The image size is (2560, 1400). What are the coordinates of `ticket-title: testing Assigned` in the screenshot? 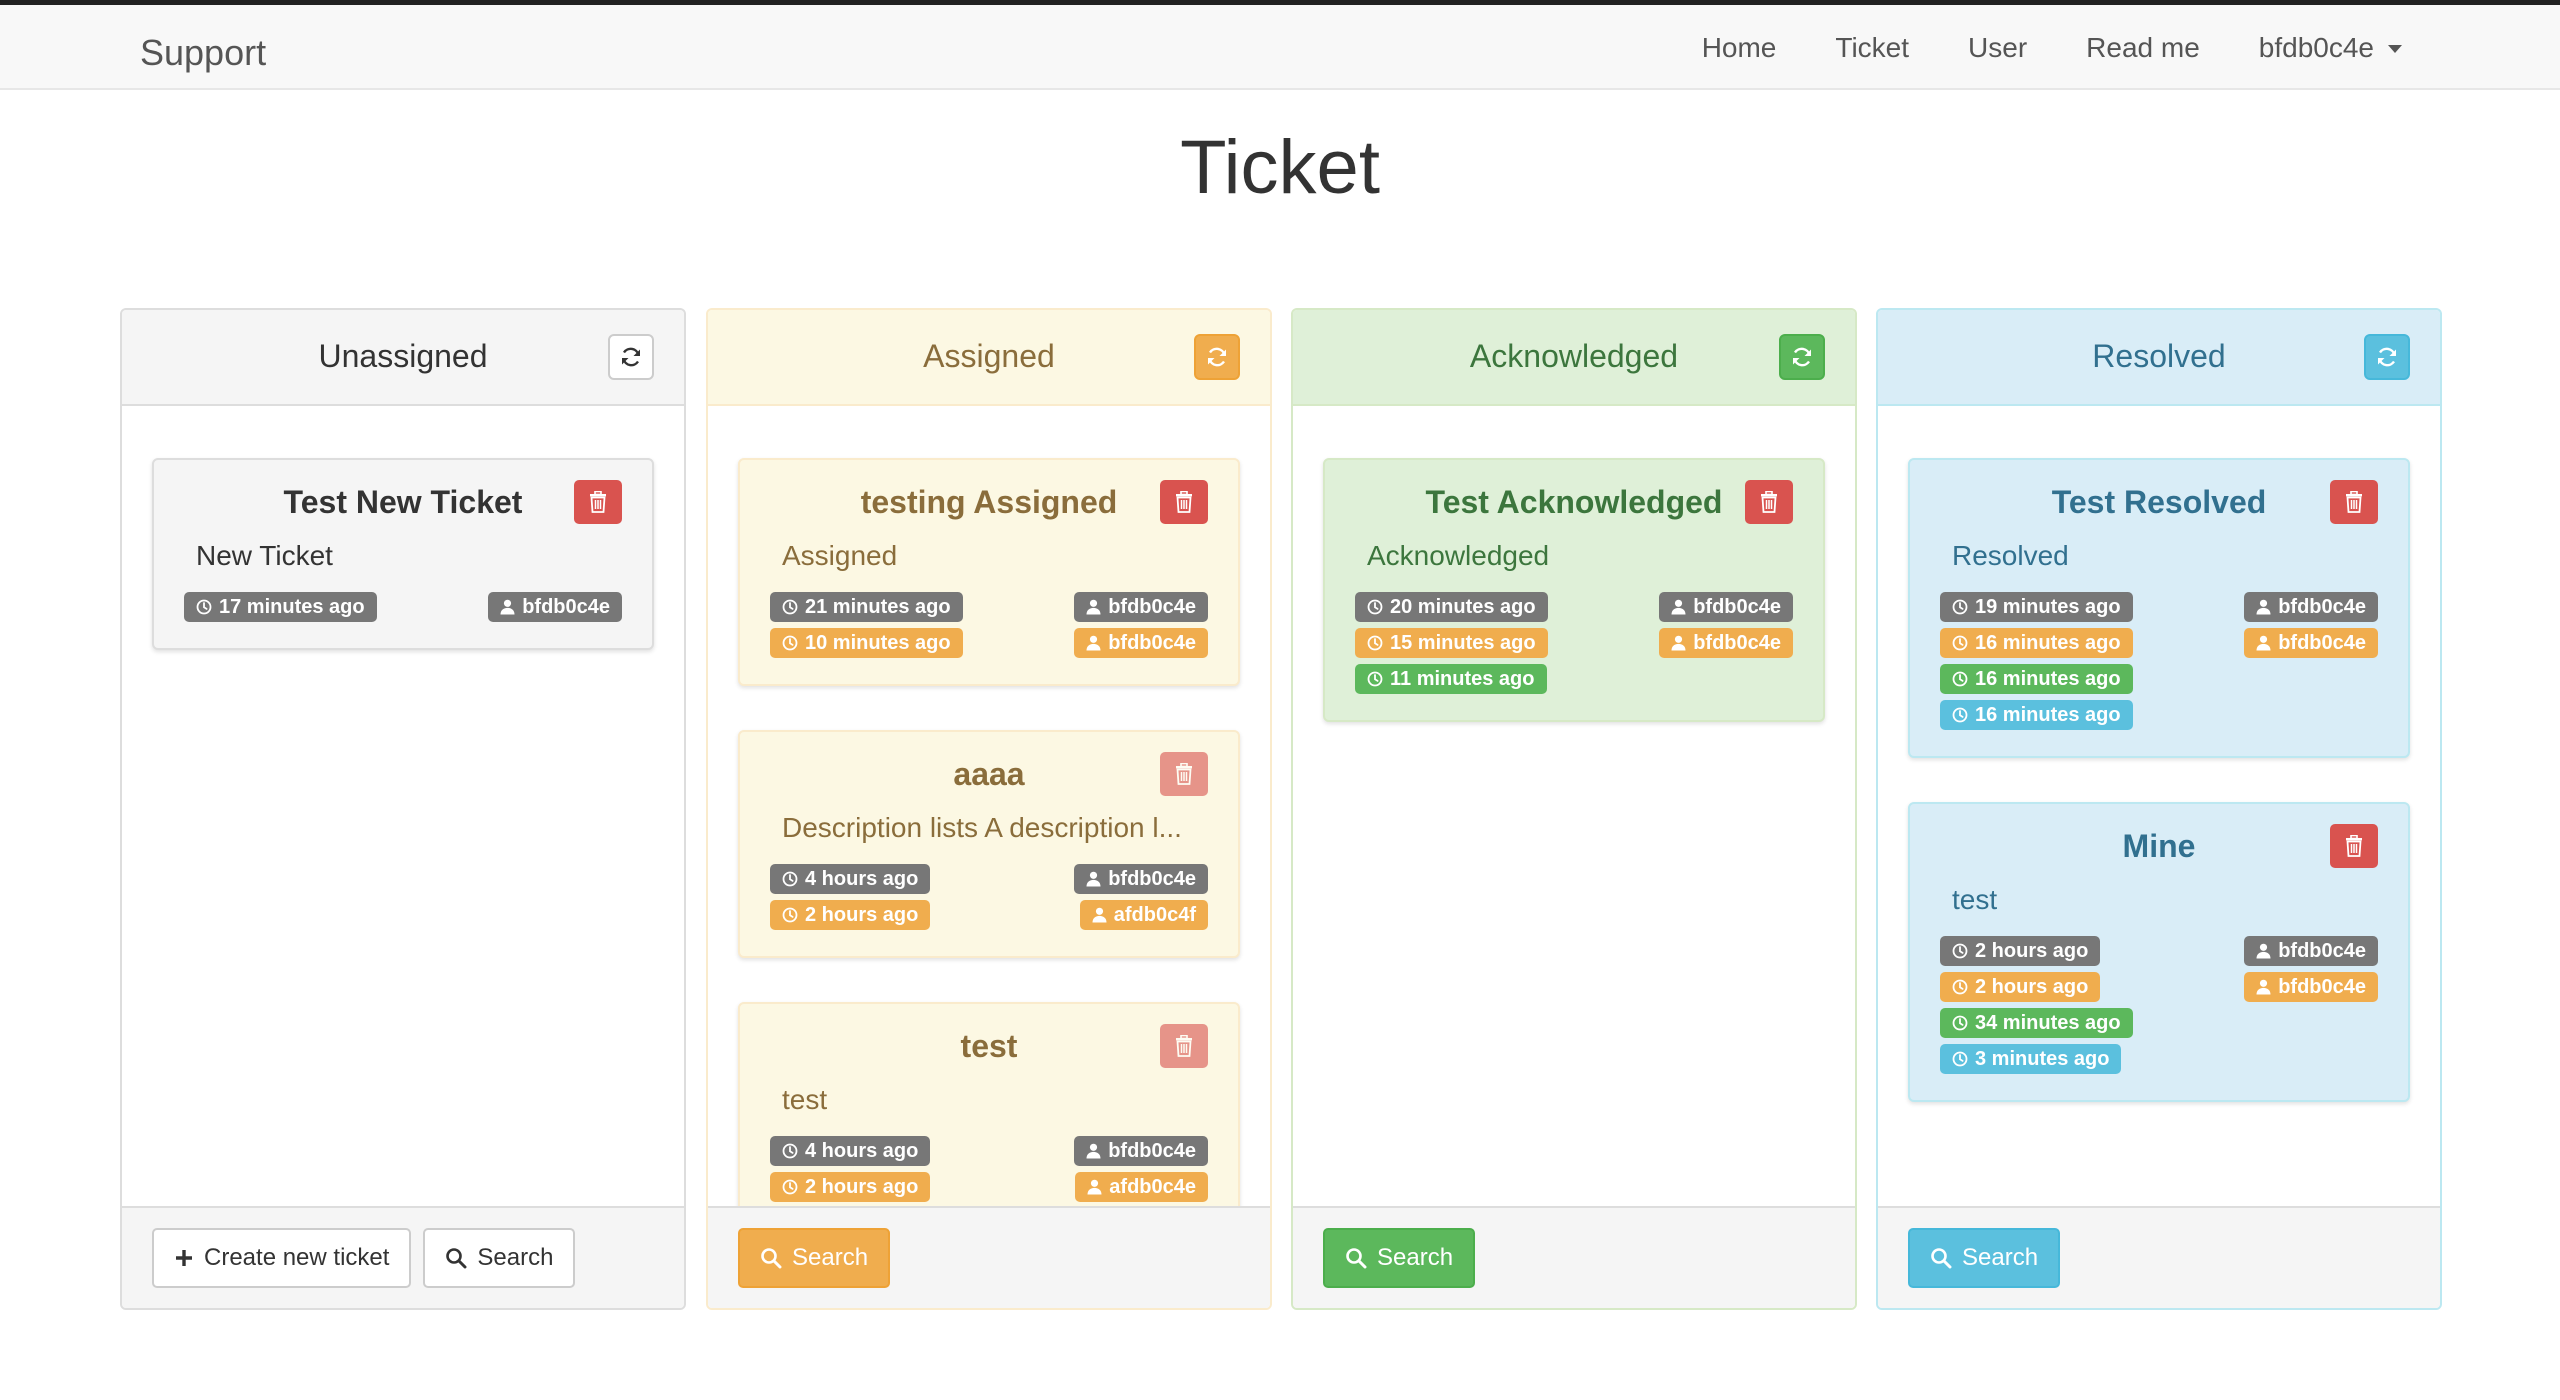 It's located at (989, 502).